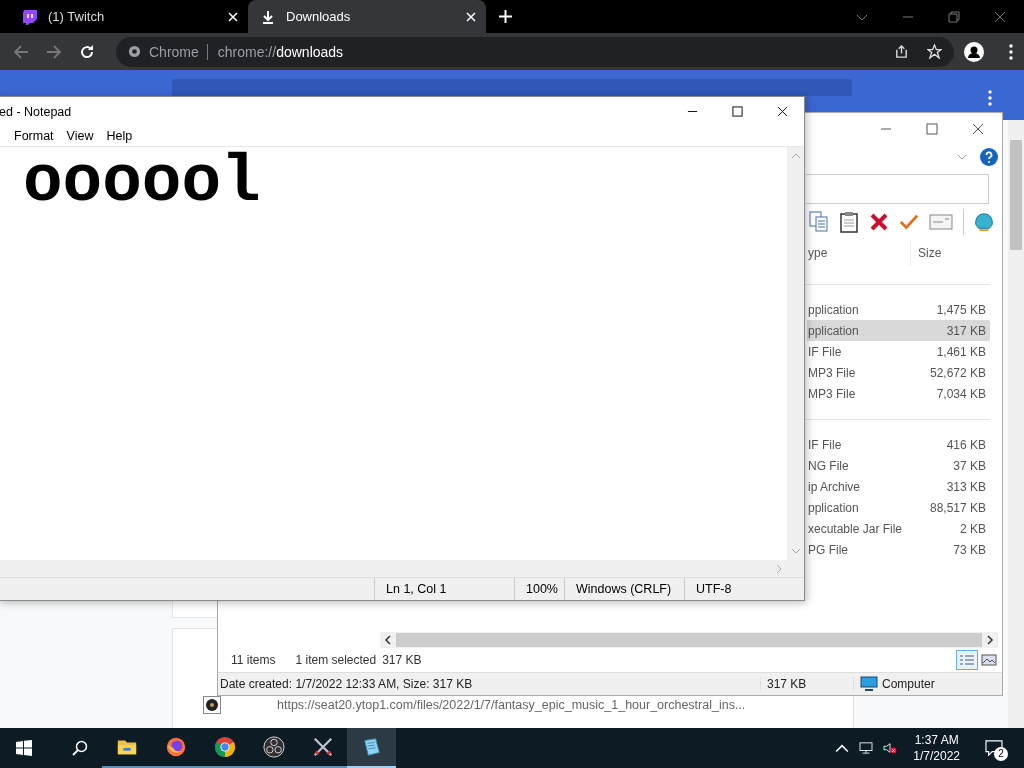 The image size is (1024, 768). Describe the element at coordinates (898, 444) in the screenshot. I see `file-row: IF File 416 KB` at that location.